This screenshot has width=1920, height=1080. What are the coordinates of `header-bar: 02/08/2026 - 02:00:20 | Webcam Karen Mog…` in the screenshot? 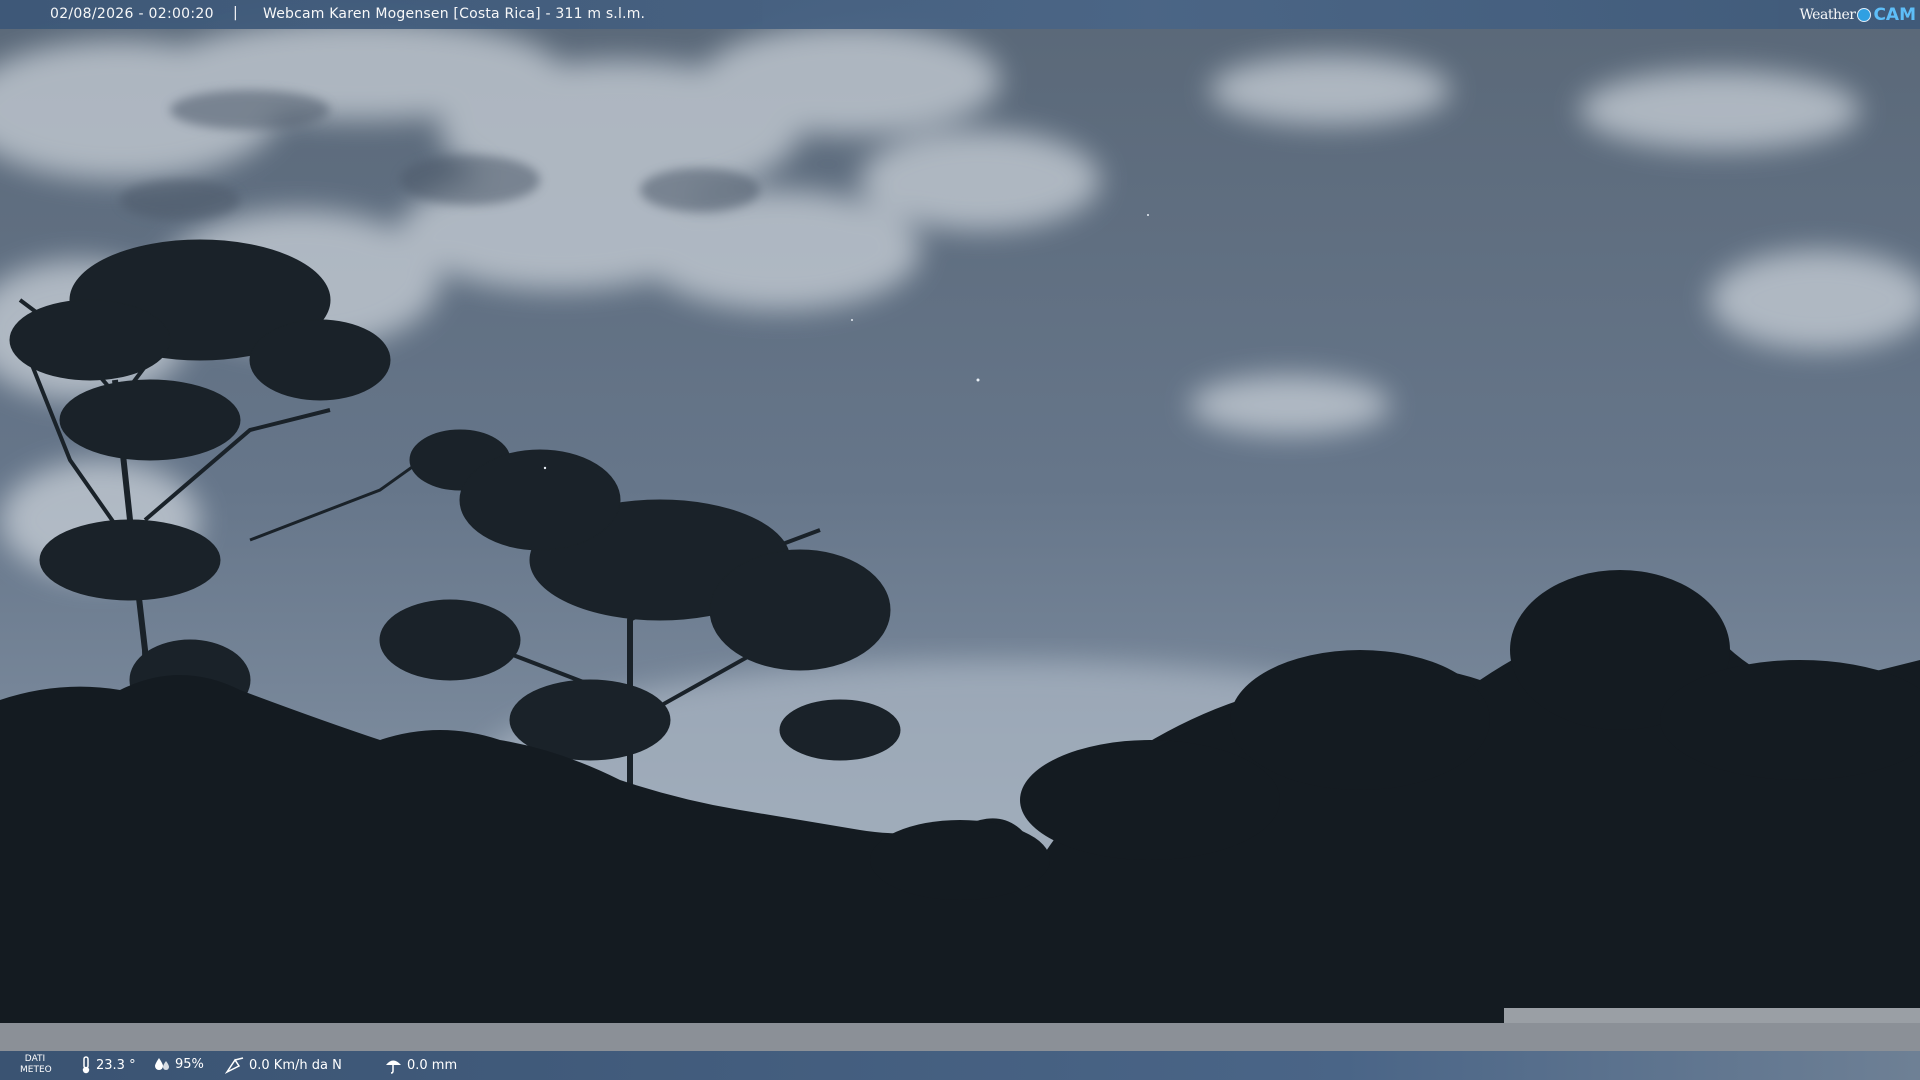 It's located at (960, 14).